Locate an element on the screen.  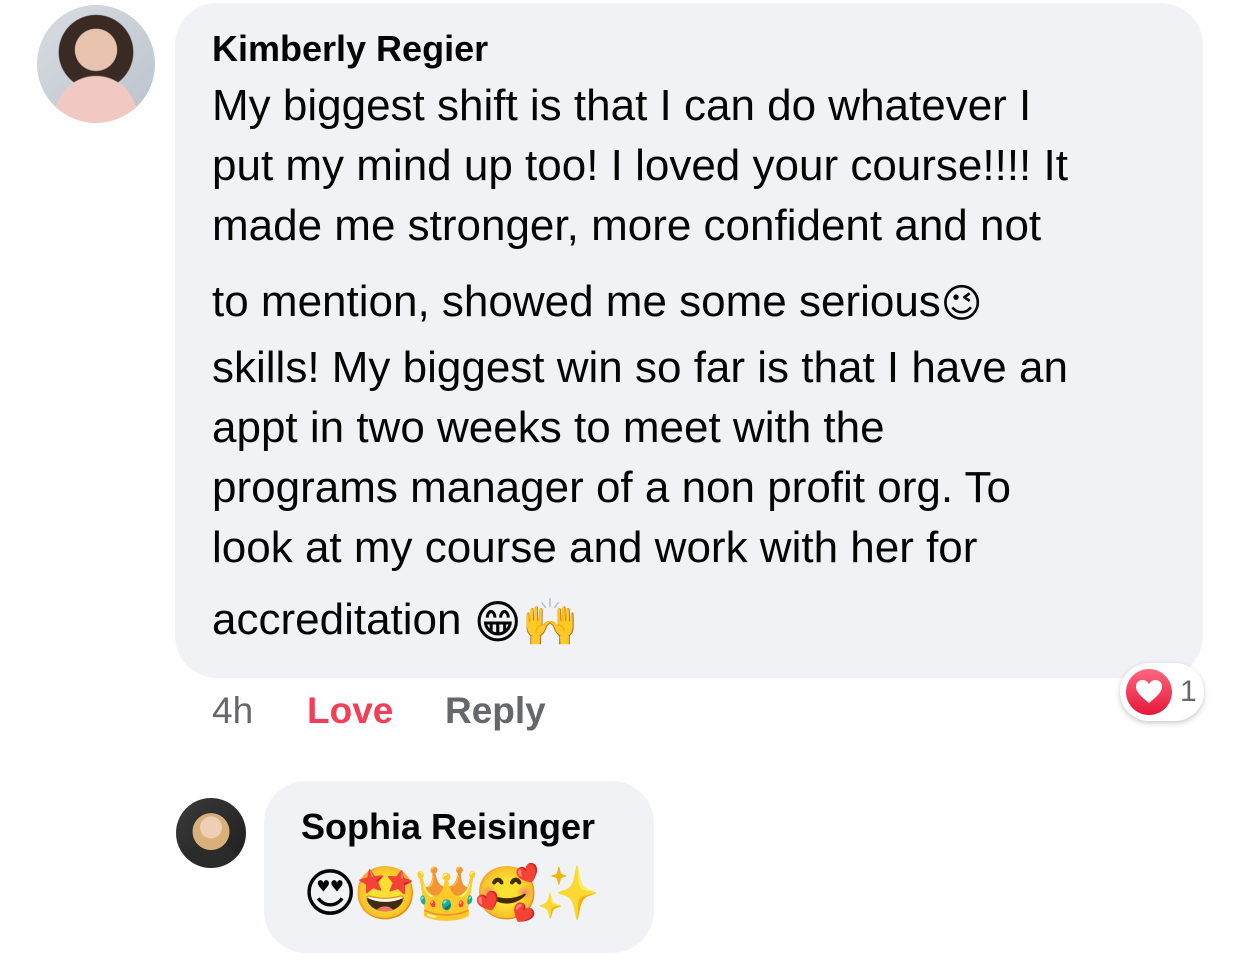
comment-timestamp: 4h is located at coordinates (232, 711).